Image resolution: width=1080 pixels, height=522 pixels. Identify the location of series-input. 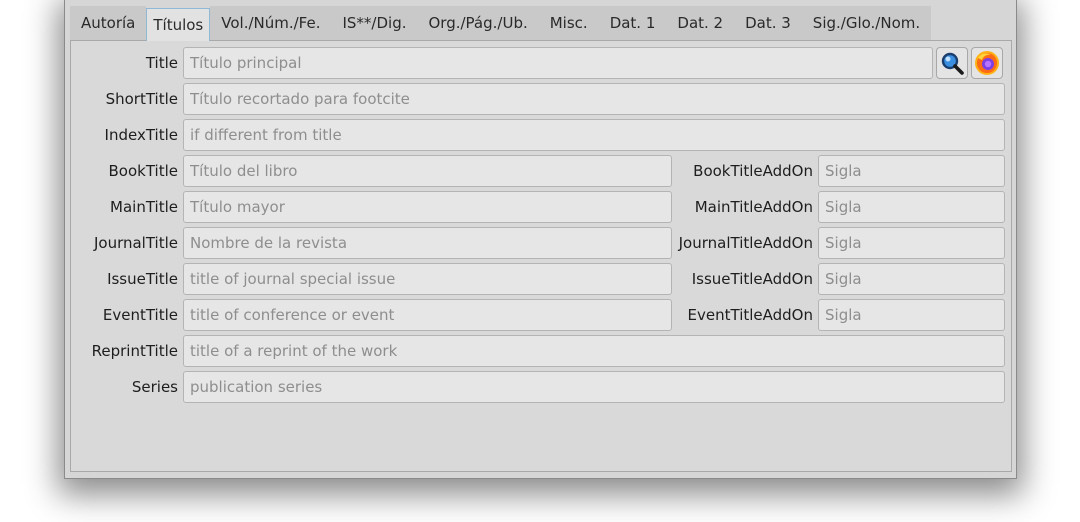
(594, 387).